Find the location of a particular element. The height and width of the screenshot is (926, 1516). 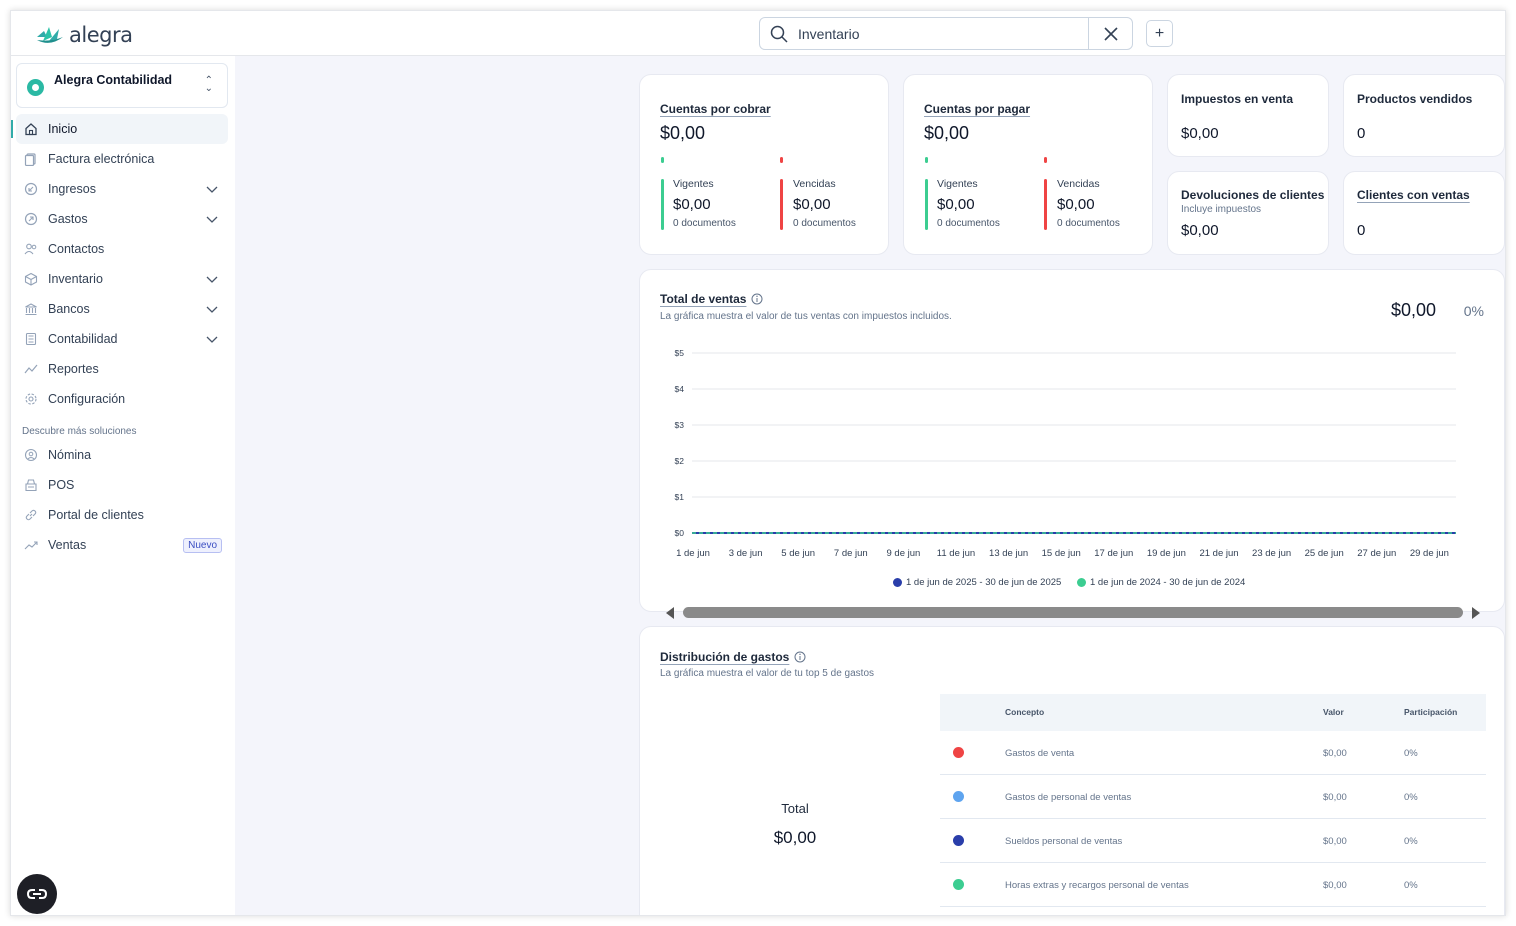

row-concept: Sueldos personal de ventas is located at coordinates (1064, 841).